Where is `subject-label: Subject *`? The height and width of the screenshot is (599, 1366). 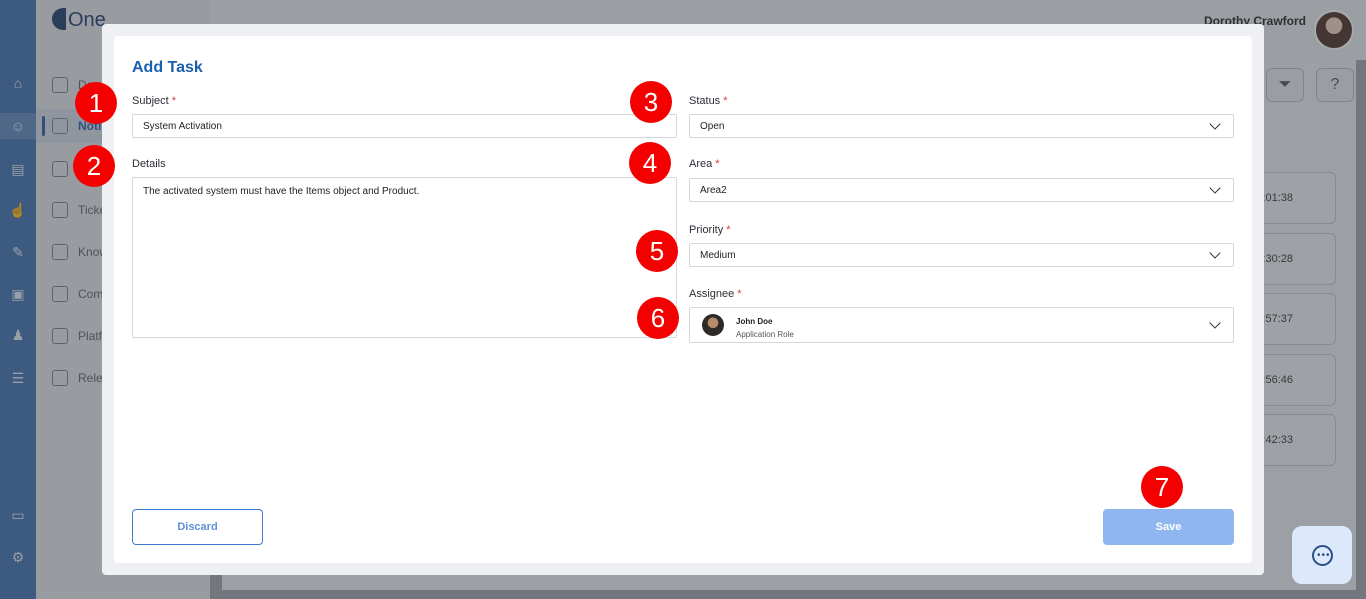 subject-label: Subject * is located at coordinates (154, 101).